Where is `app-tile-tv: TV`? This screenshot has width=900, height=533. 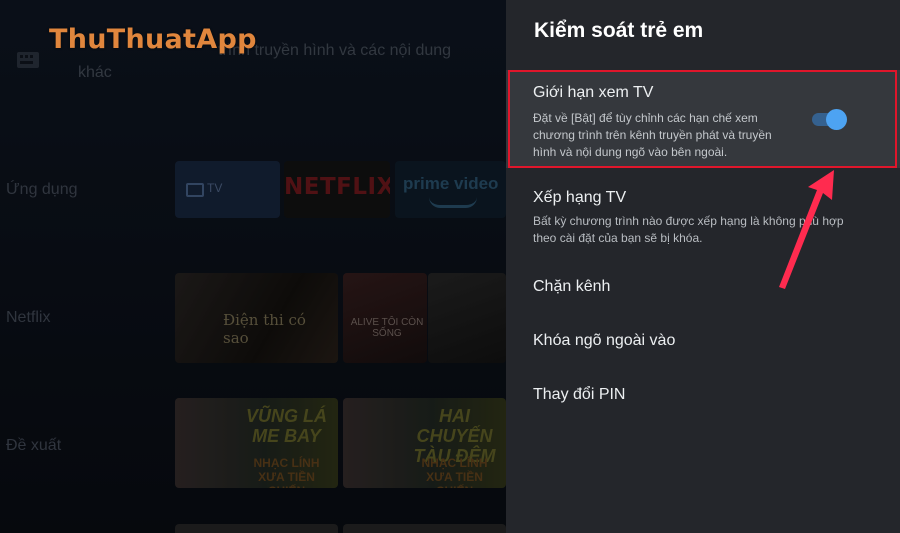 app-tile-tv: TV is located at coordinates (227, 189).